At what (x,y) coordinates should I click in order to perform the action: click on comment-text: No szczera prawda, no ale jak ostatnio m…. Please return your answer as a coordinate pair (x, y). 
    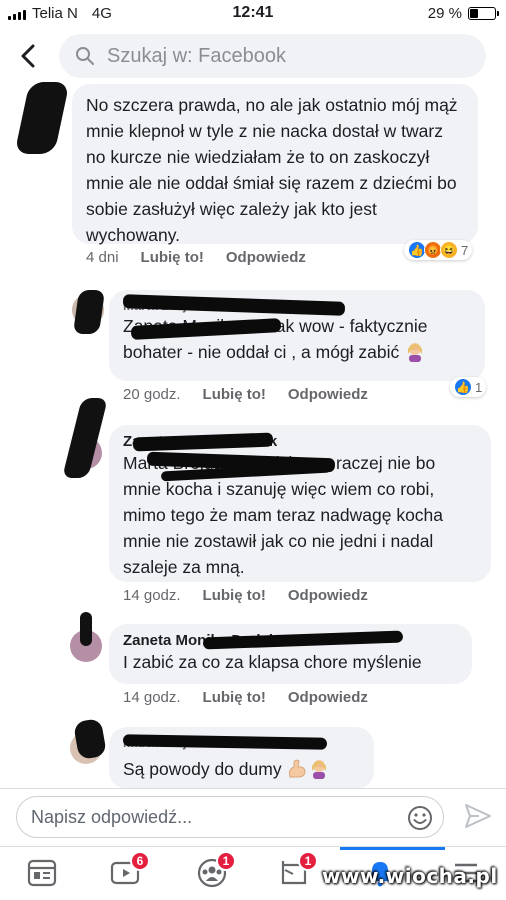
    Looking at the image, I should click on (272, 170).